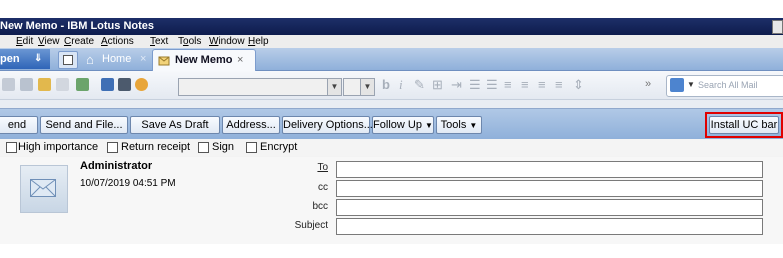 This screenshot has height=258, width=783. What do you see at coordinates (8, 84) in the screenshot?
I see `scissors-icon` at bounding box center [8, 84].